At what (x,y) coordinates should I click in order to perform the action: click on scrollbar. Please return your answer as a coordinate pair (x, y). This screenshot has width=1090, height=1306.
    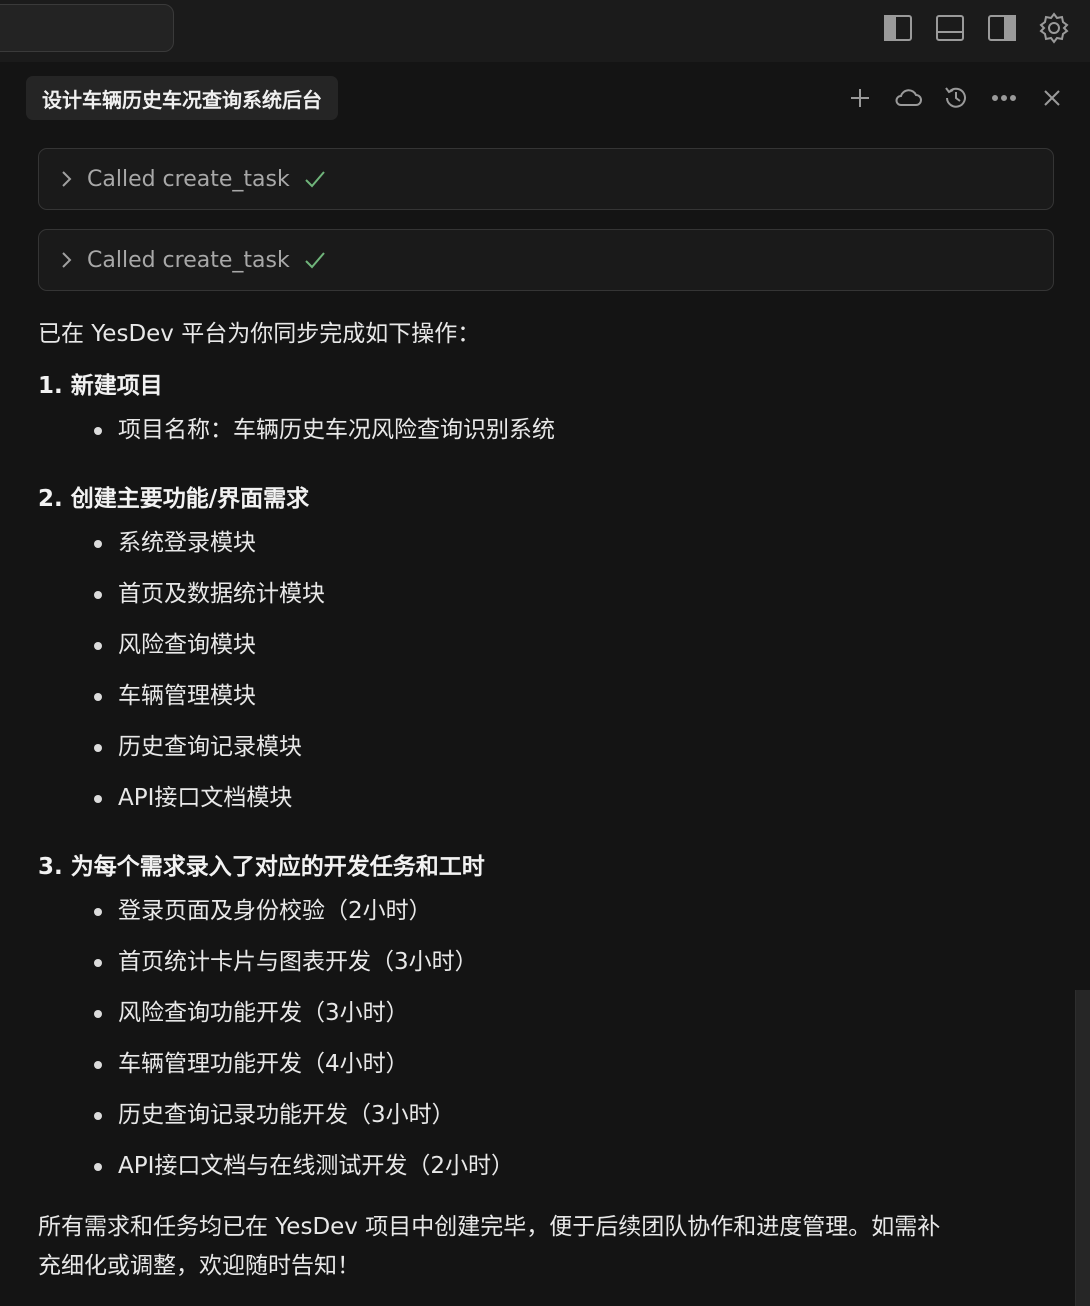
    Looking at the image, I should click on (1082, 1148).